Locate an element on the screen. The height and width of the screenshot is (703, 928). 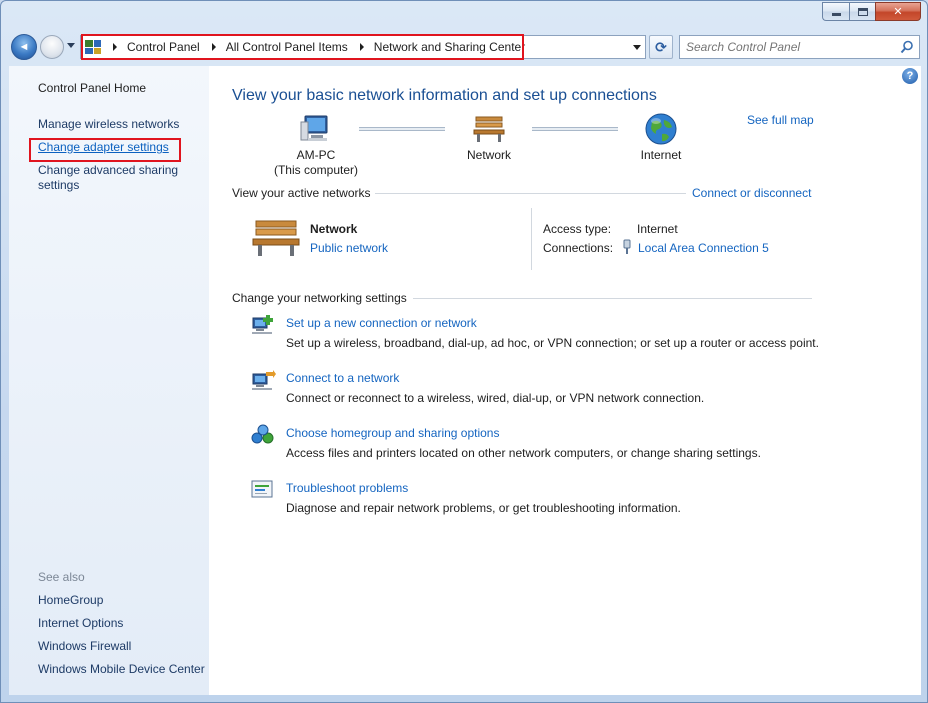
vertical-divider is located at coordinates (531, 239).